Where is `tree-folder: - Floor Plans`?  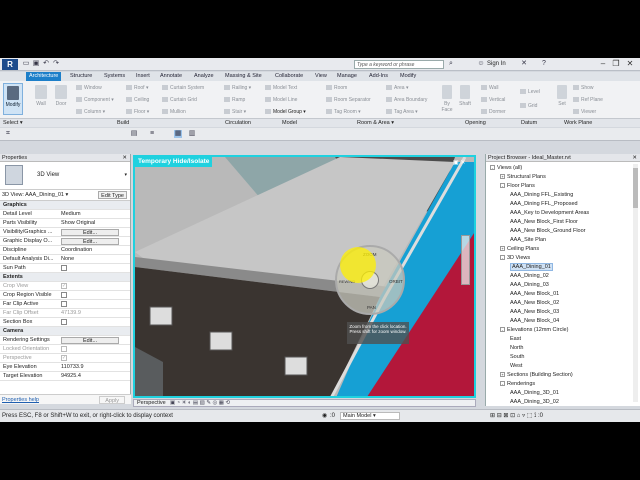 tree-folder: - Floor Plans is located at coordinates (517, 186).